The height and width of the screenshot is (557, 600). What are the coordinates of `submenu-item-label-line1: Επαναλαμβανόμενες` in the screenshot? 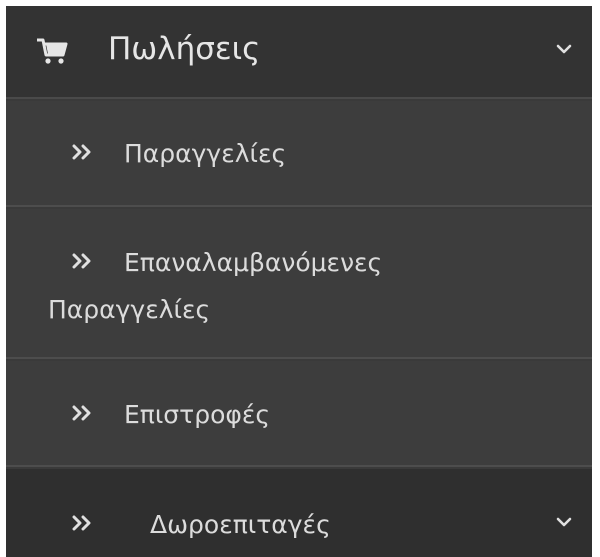 It's located at (253, 262).